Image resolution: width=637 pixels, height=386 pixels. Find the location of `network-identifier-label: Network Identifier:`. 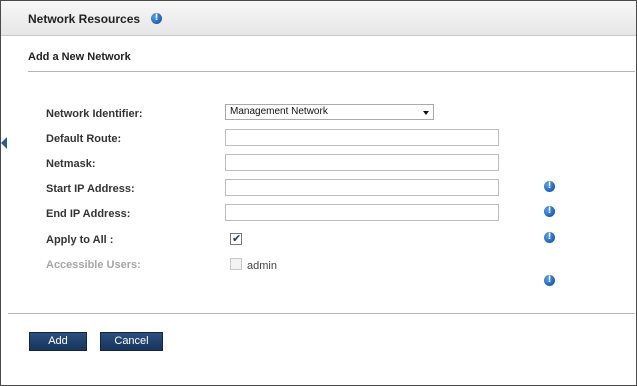

network-identifier-label: Network Identifier: is located at coordinates (94, 114).